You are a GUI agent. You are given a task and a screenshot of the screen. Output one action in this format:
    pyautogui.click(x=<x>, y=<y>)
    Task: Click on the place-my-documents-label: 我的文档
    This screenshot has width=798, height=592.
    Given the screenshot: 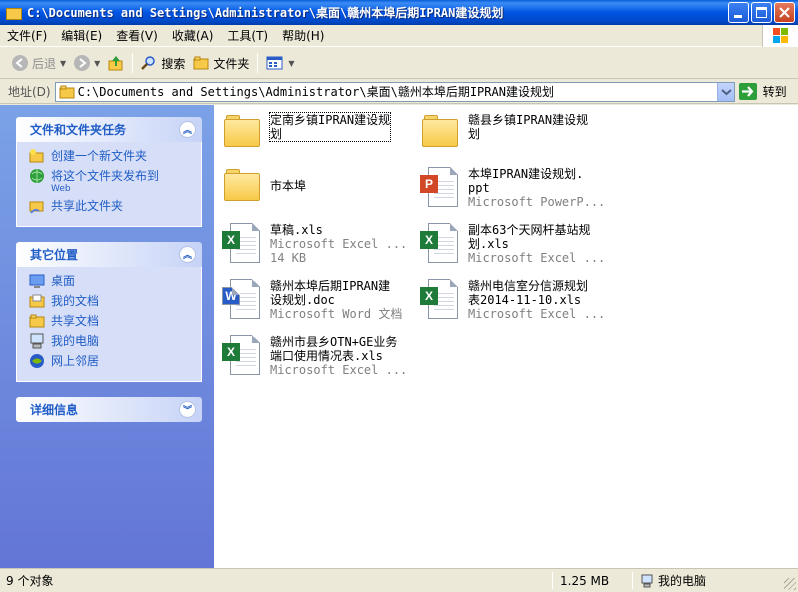 What is the action you would take?
    pyautogui.click(x=75, y=301)
    